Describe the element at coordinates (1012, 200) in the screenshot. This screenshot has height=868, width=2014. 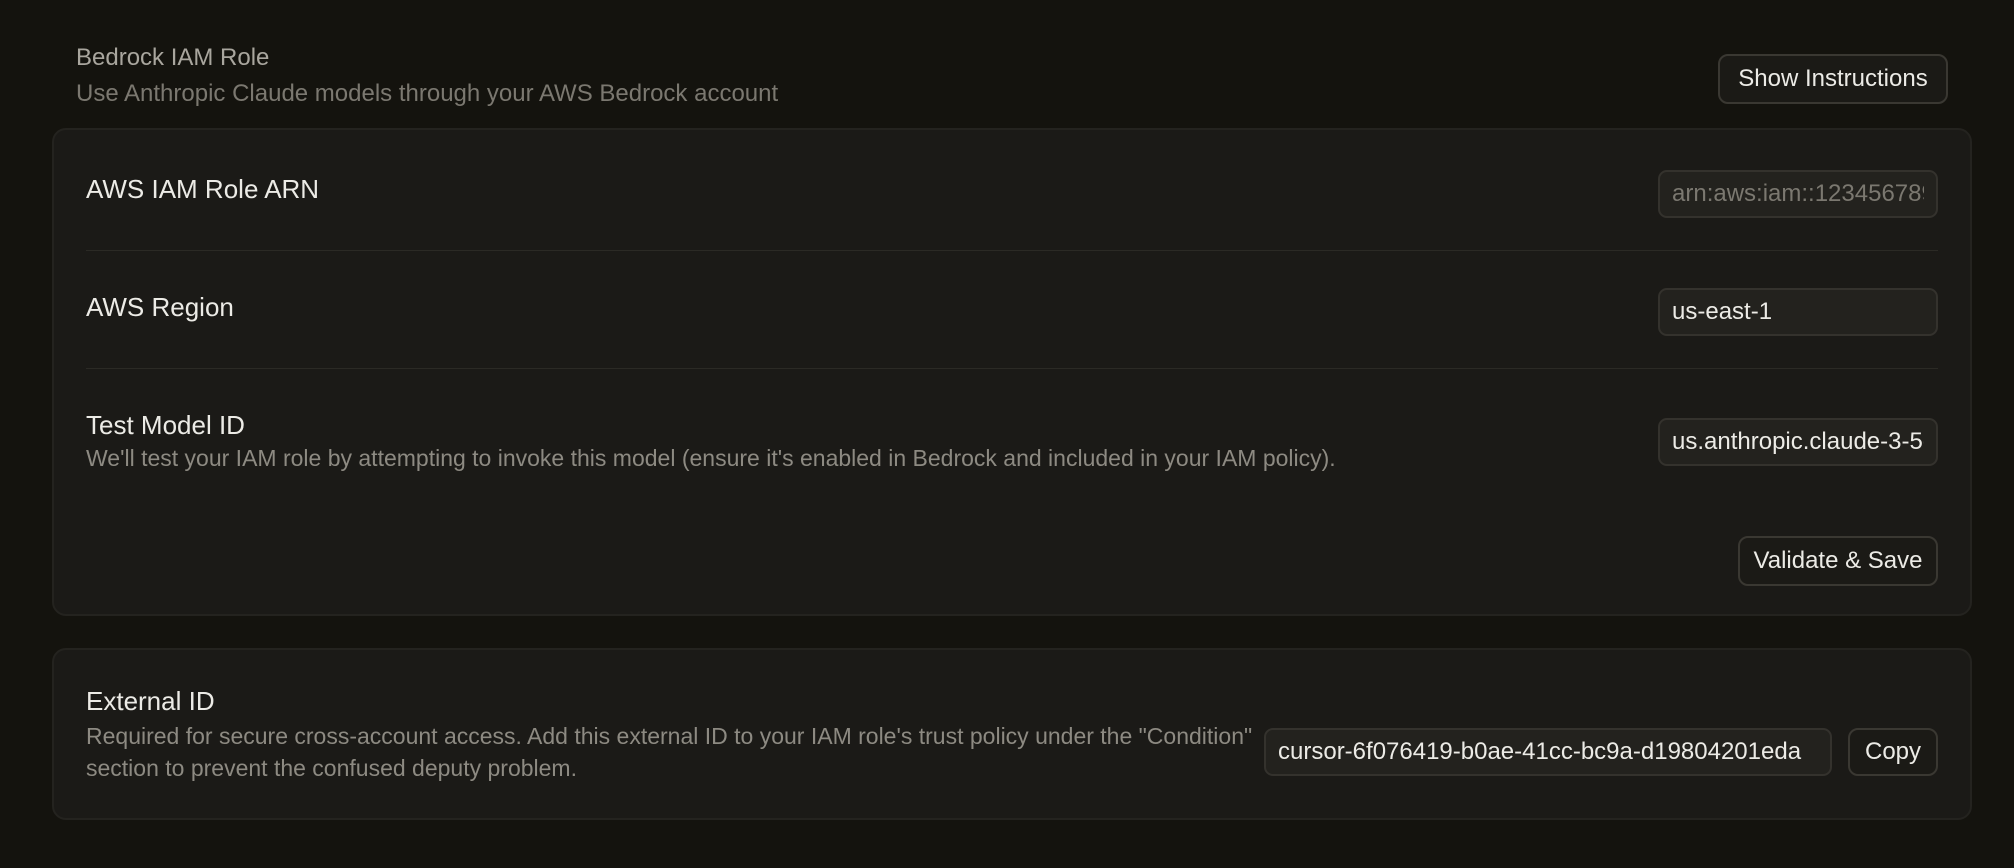
I see `role-arn-row: AWS IAM Role ARN` at that location.